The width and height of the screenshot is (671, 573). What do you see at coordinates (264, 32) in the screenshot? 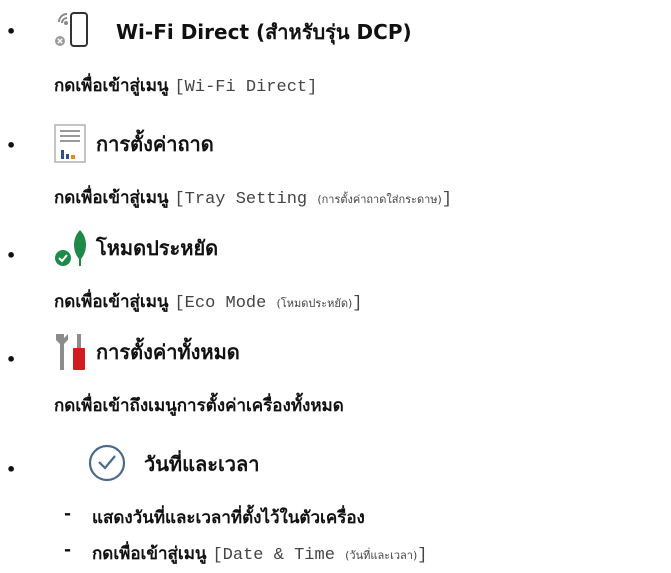
I see `item-title: Wi-Fi Direct (สำหรับรุ่น DCP)` at bounding box center [264, 32].